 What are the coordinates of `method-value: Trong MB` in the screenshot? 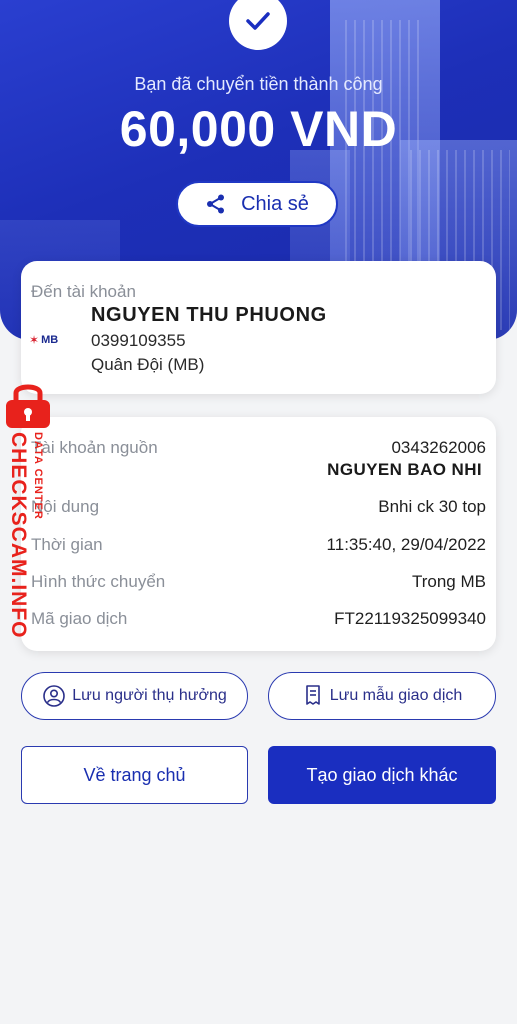 It's located at (448, 581).